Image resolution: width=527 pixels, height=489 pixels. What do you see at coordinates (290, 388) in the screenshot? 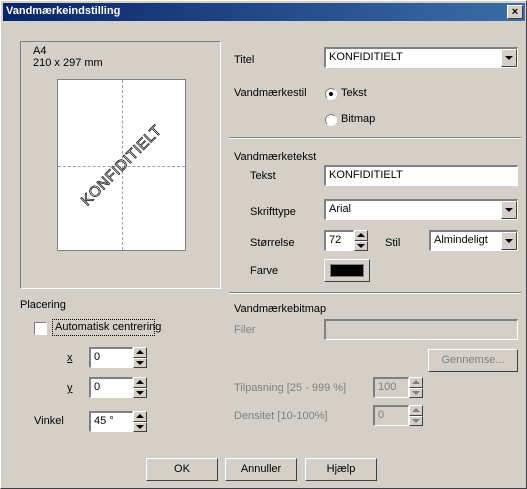
I see `scale-label: Tilpasning [25 - 999 %]` at bounding box center [290, 388].